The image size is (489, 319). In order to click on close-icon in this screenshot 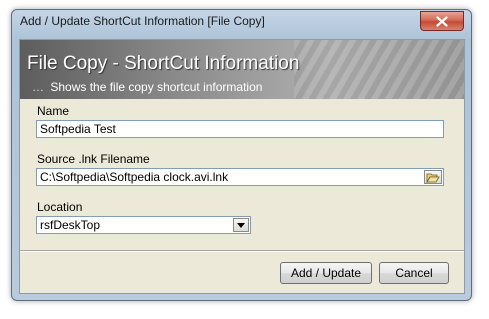, I will do `click(442, 21)`.